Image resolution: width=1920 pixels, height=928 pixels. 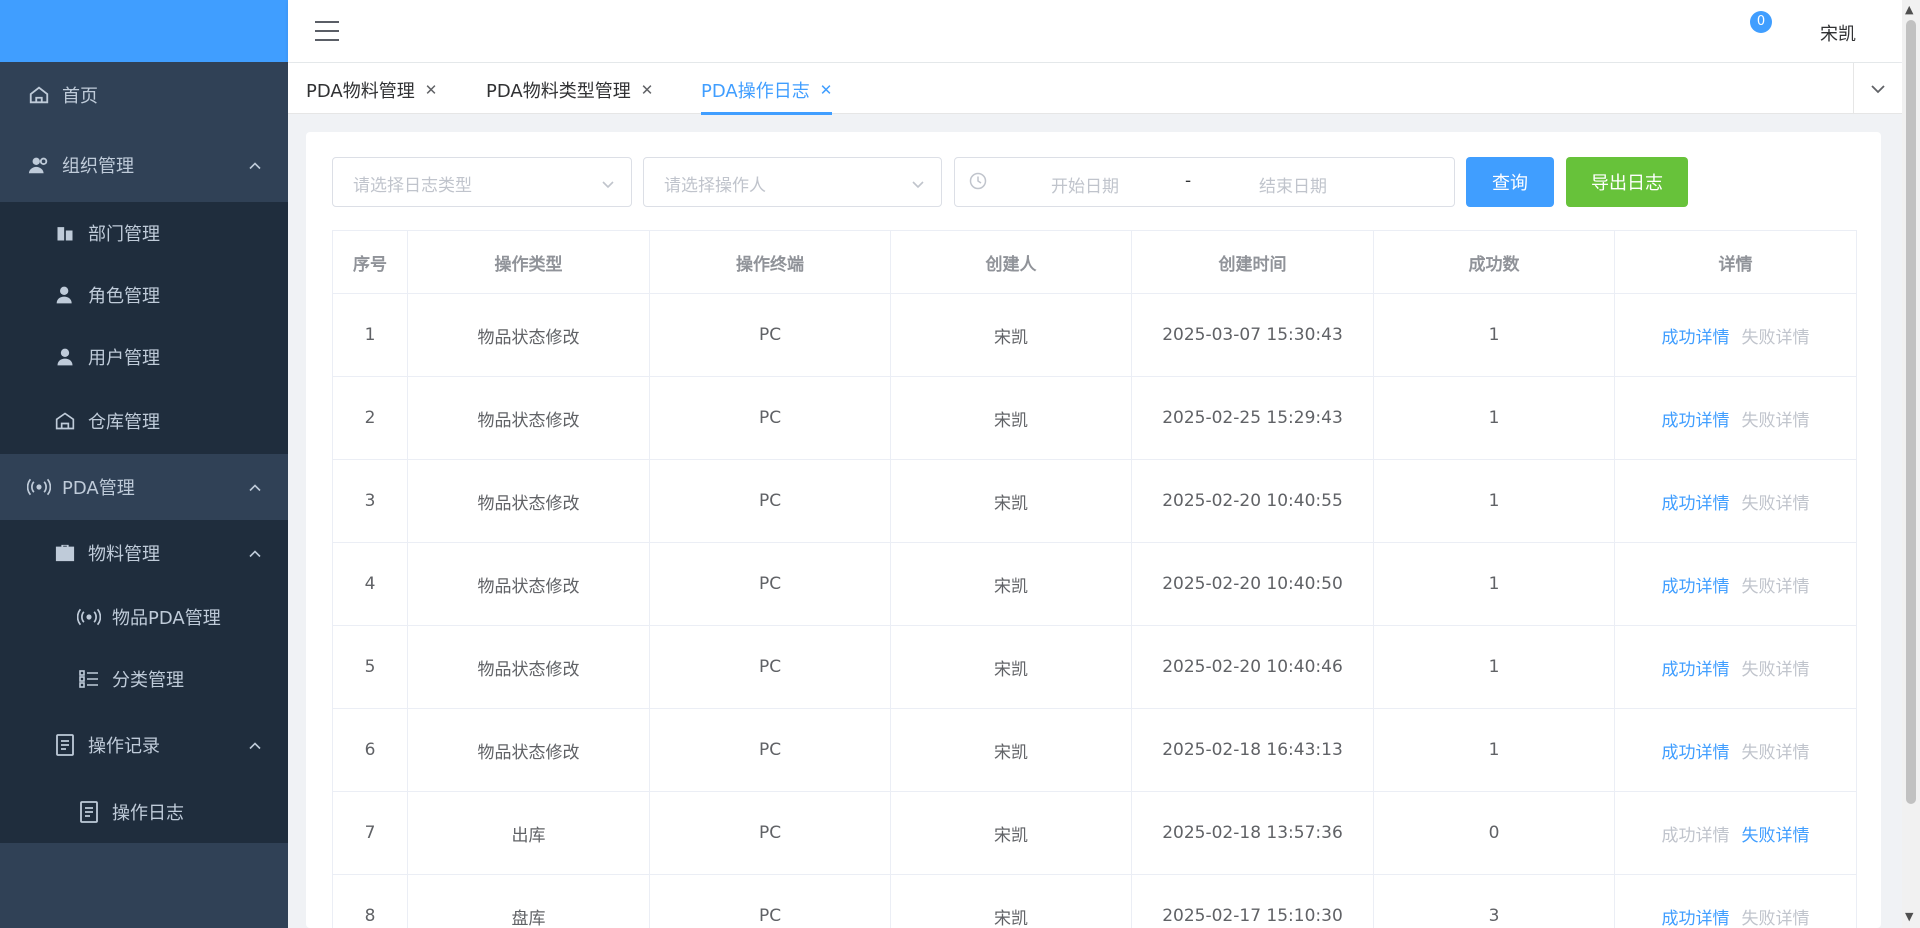 What do you see at coordinates (144, 421) in the screenshot?
I see `sidebar-item-warehouse: 仓库管理` at bounding box center [144, 421].